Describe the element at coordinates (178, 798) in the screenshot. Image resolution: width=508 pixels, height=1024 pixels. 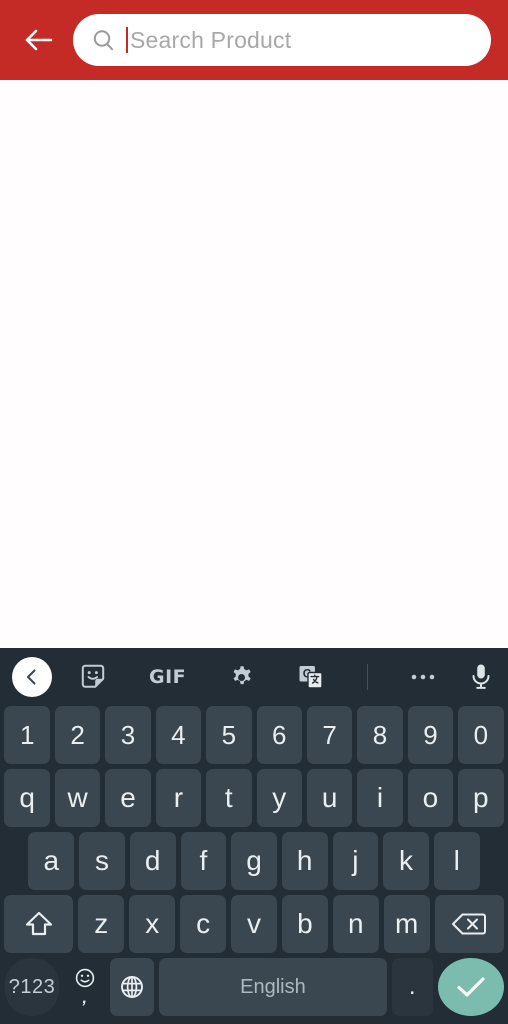
I see `key-r: r` at that location.